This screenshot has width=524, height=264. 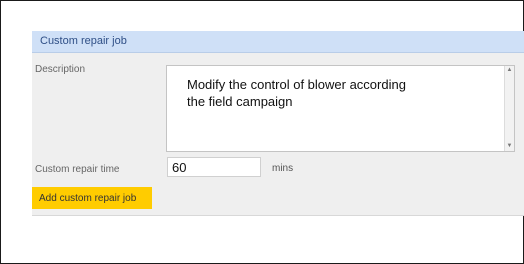 I want to click on scroll-down-arrow-icon: ▼, so click(x=509, y=146).